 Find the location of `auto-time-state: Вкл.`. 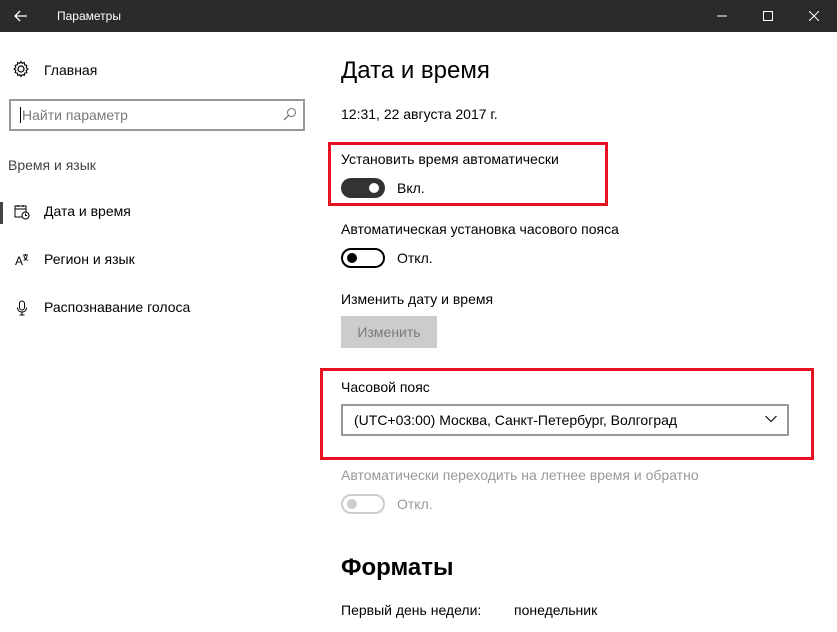

auto-time-state: Вкл. is located at coordinates (411, 188).